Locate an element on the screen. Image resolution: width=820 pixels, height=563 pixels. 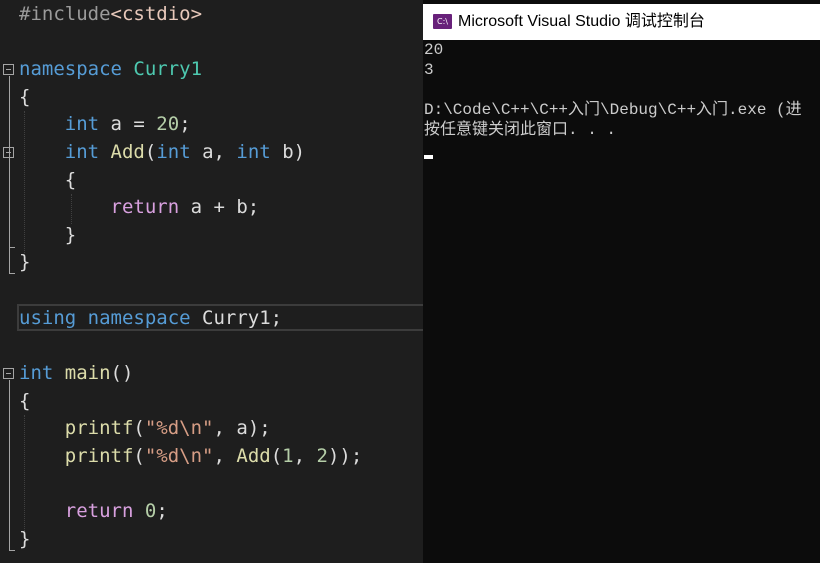
code-text: Curry1; is located at coordinates (236, 318).